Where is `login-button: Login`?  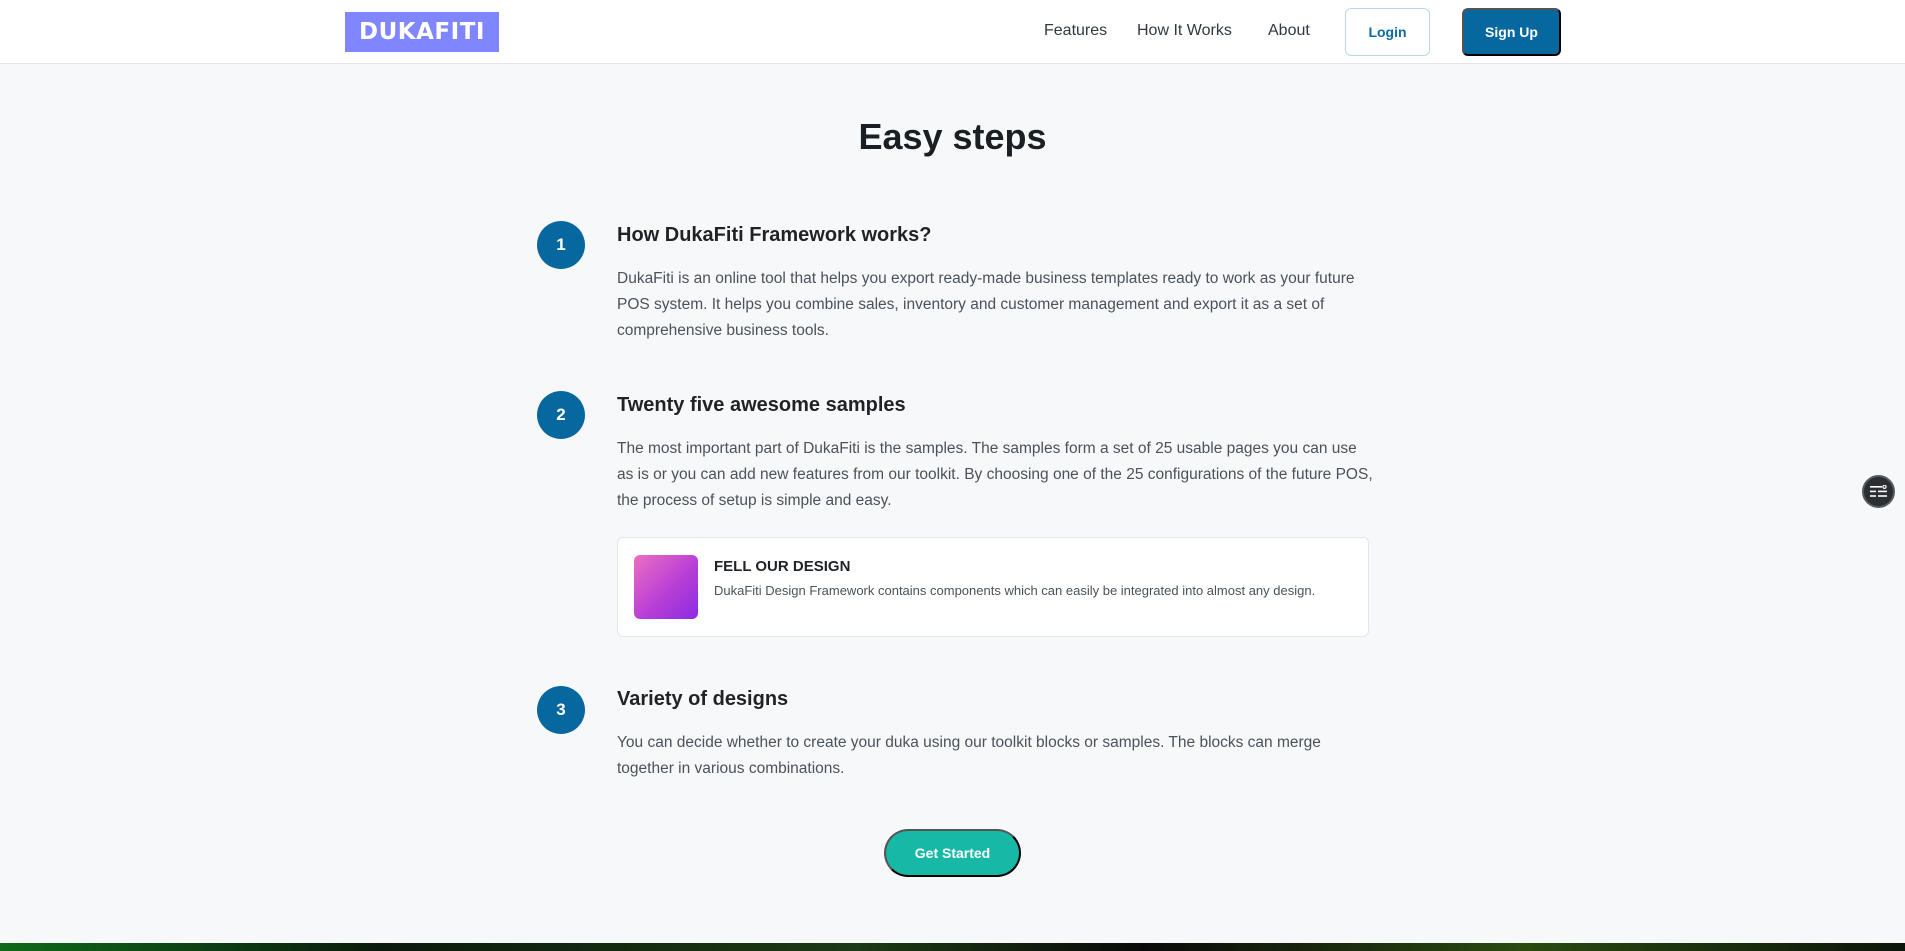 login-button: Login is located at coordinates (1387, 32).